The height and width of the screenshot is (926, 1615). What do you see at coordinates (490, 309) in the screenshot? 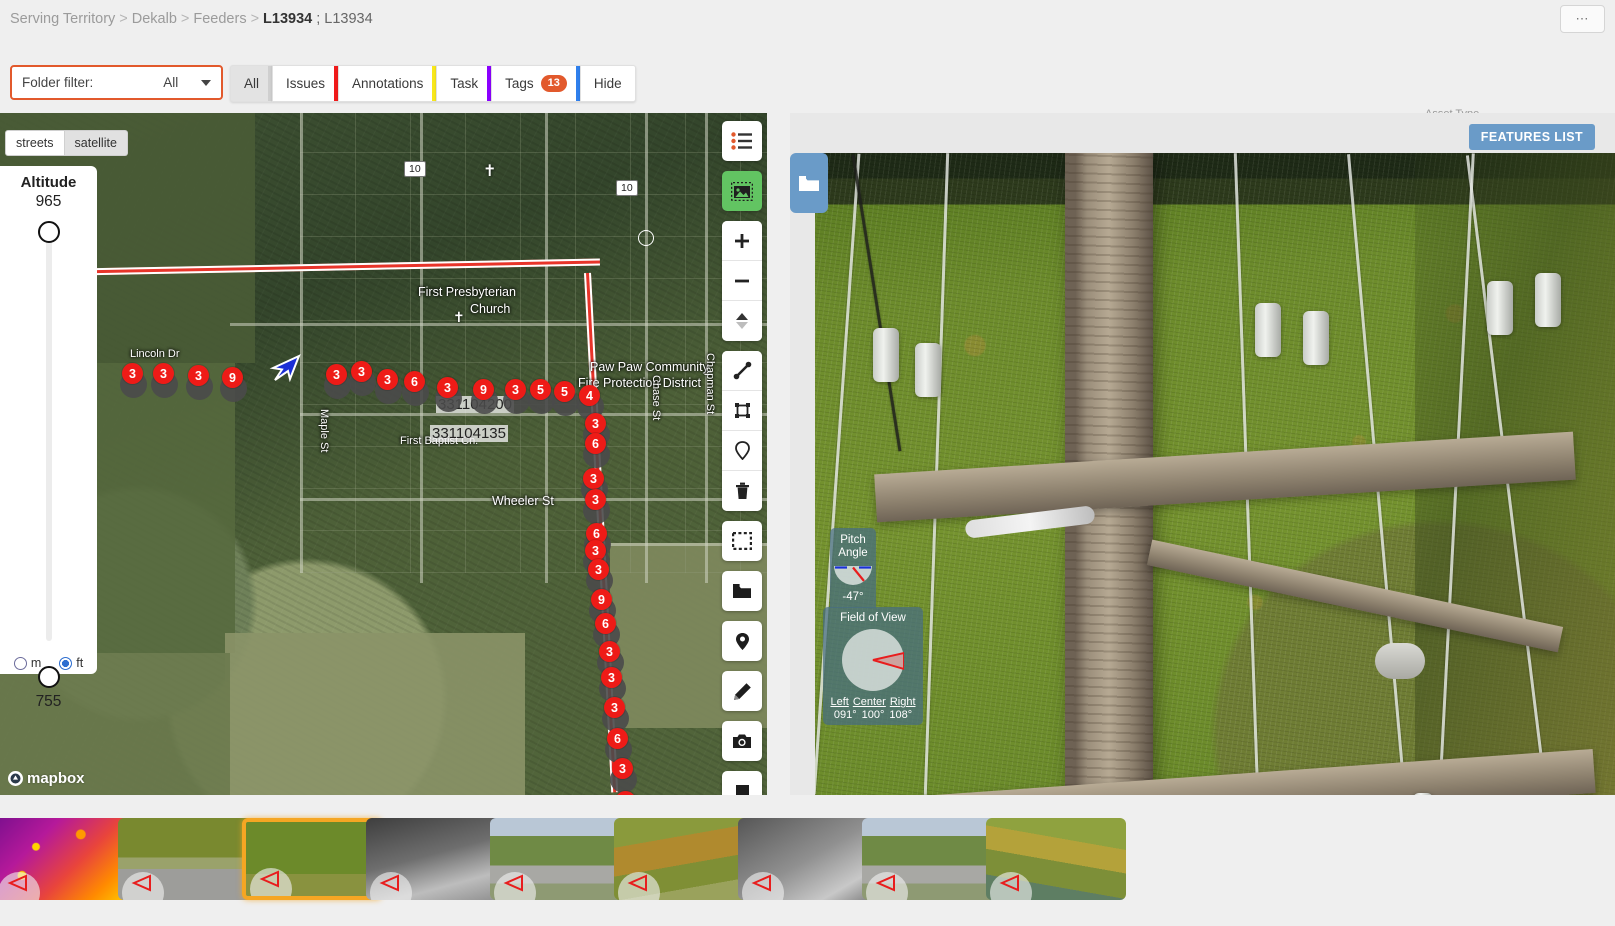
I see `map-poi-label: Church` at bounding box center [490, 309].